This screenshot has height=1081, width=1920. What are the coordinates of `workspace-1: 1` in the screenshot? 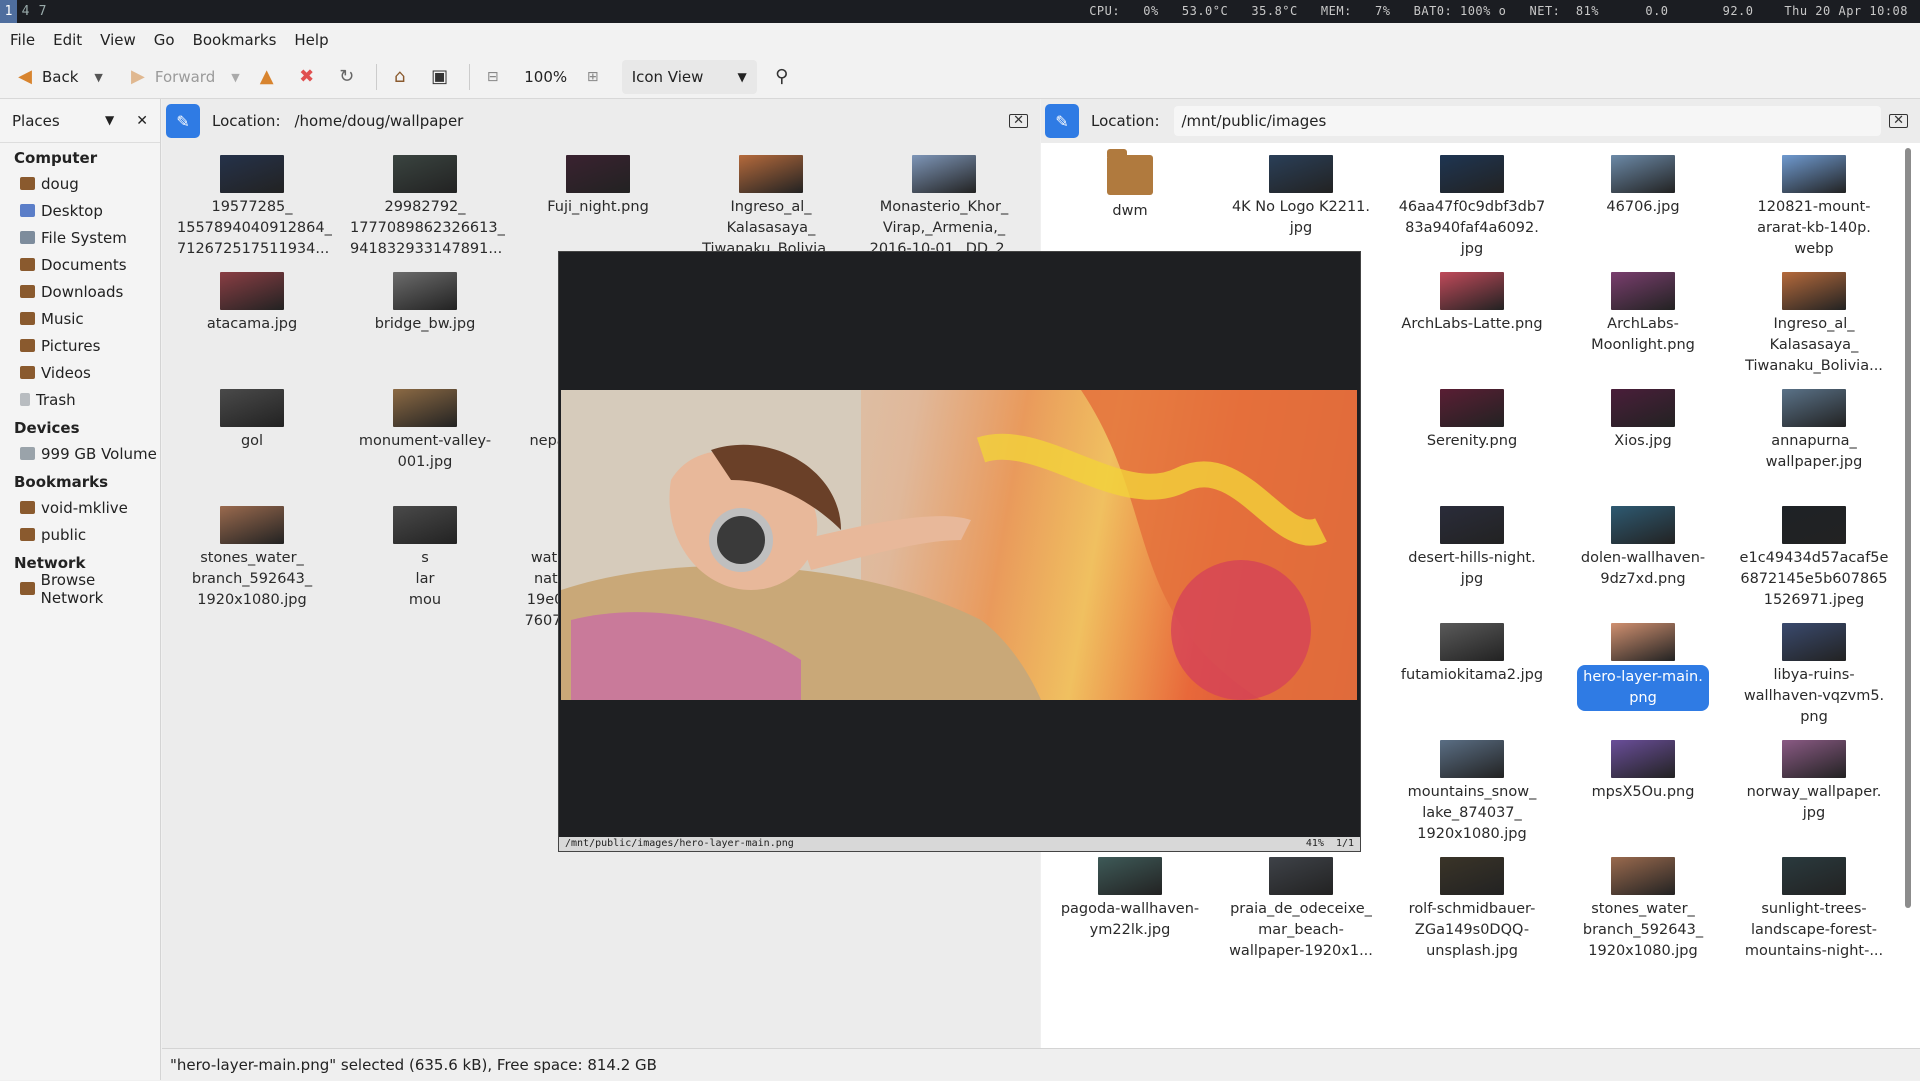 It's located at (8, 11).